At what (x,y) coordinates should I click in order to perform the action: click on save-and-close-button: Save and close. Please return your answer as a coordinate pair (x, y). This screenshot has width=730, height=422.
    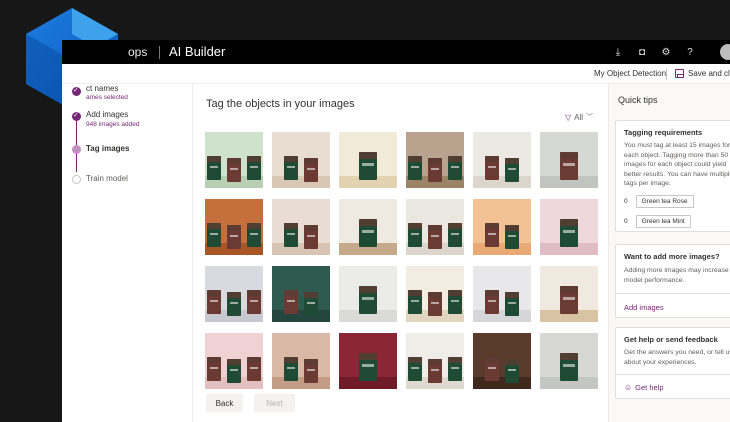
    Looking at the image, I should click on (709, 73).